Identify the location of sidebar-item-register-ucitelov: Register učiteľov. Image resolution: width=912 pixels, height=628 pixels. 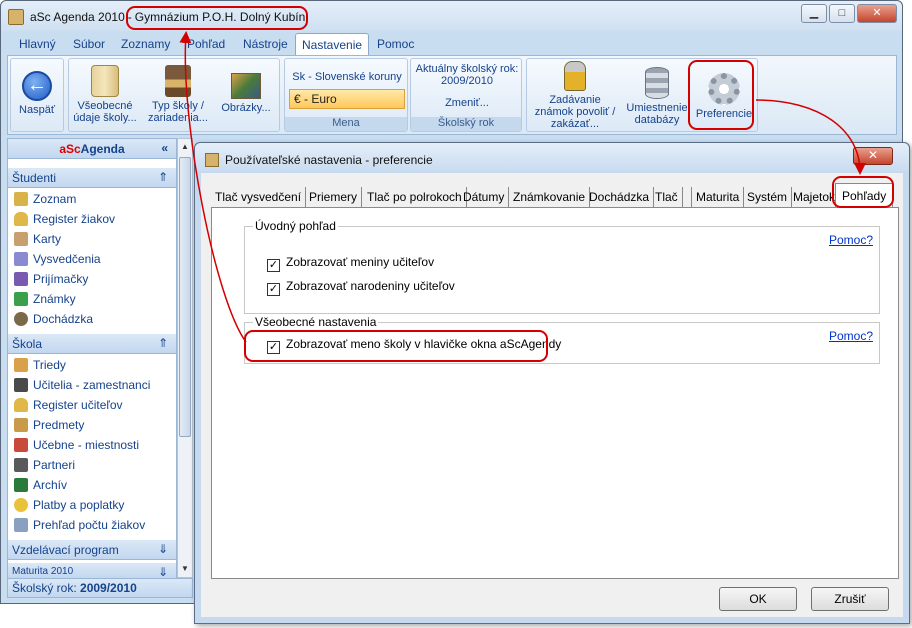
(68, 407).